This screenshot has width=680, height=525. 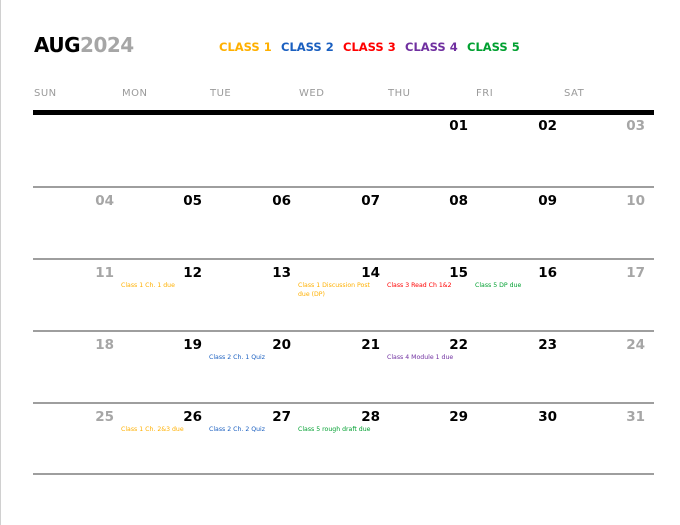 I want to click on calendar-event: Class 2 Ch. 2 Quiz, so click(x=249, y=429).